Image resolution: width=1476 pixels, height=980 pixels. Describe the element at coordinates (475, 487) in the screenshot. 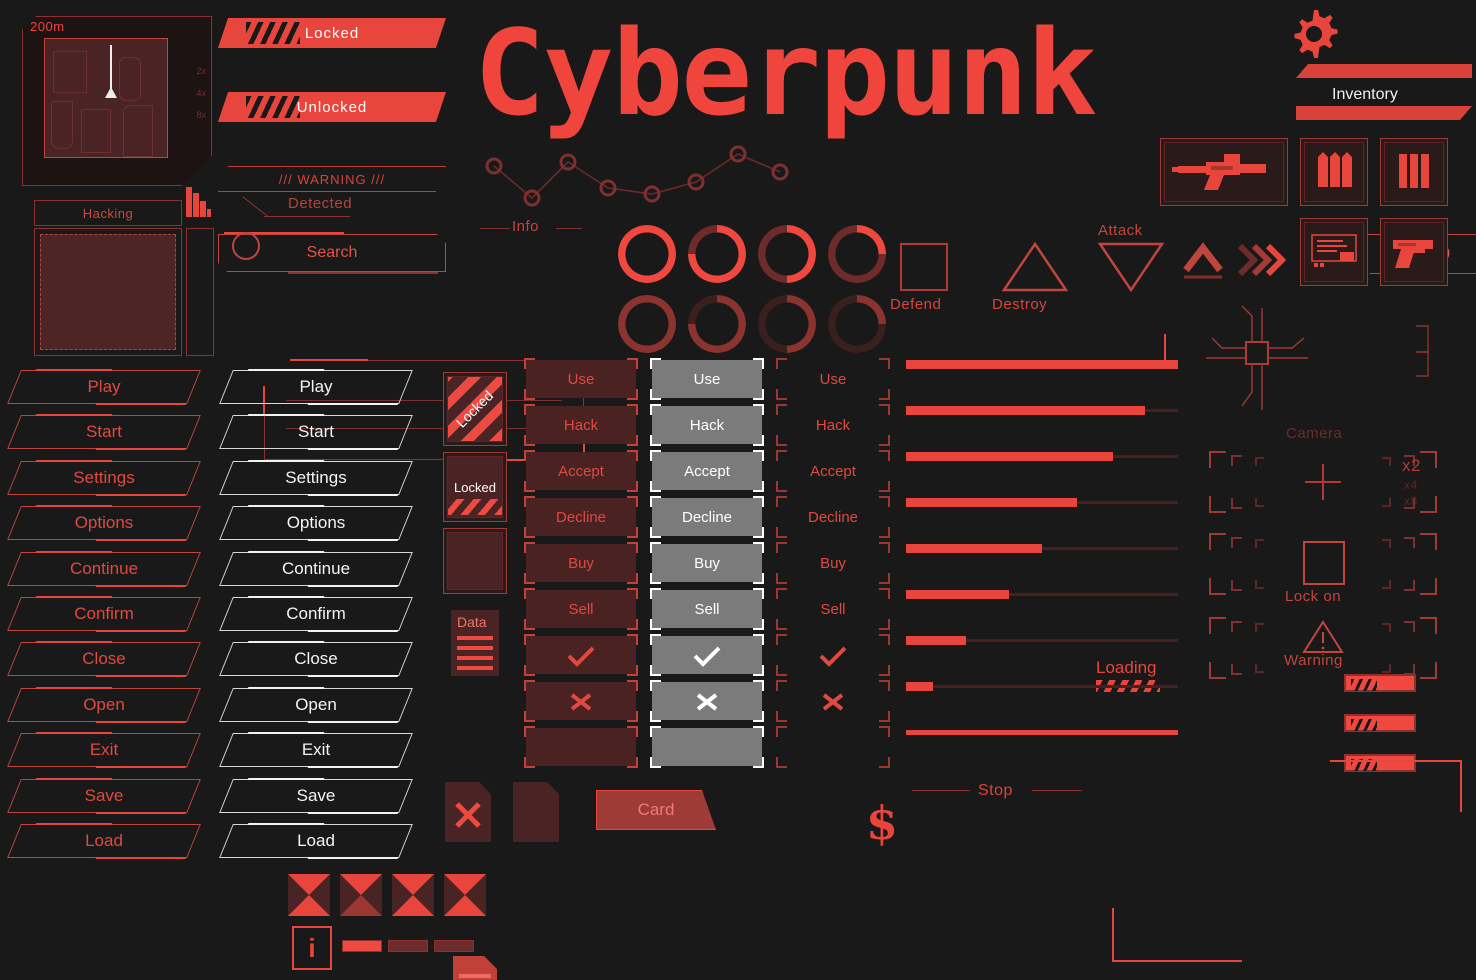

I see `tile-locked-striped: Locked` at that location.